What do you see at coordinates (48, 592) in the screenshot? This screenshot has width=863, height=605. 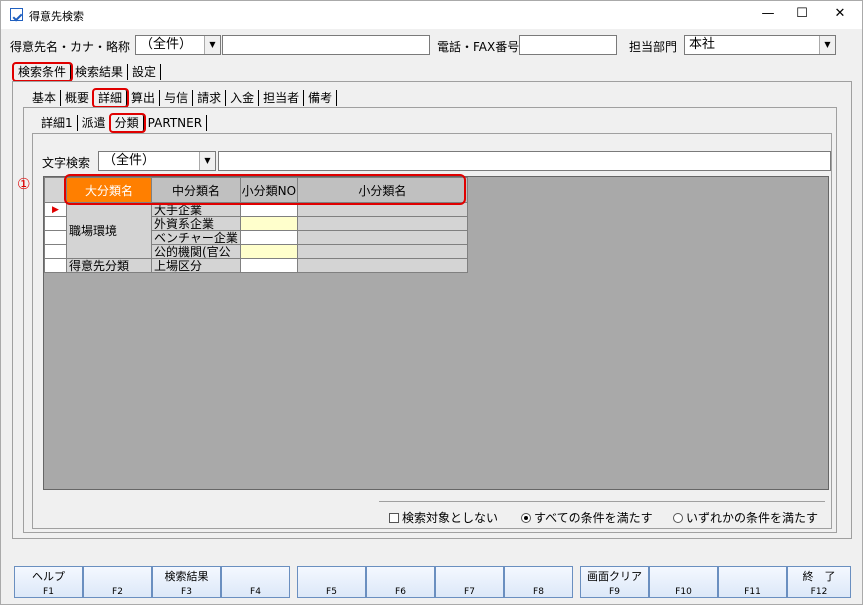 I see `fkey-number: F1` at bounding box center [48, 592].